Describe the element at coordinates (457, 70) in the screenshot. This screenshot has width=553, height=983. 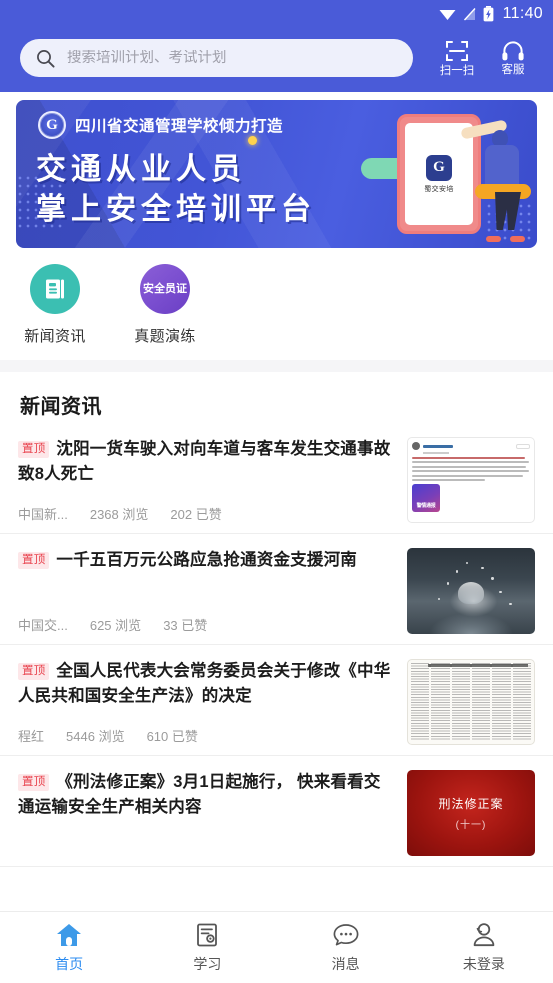
I see `scan-label: 扫一扫` at that location.